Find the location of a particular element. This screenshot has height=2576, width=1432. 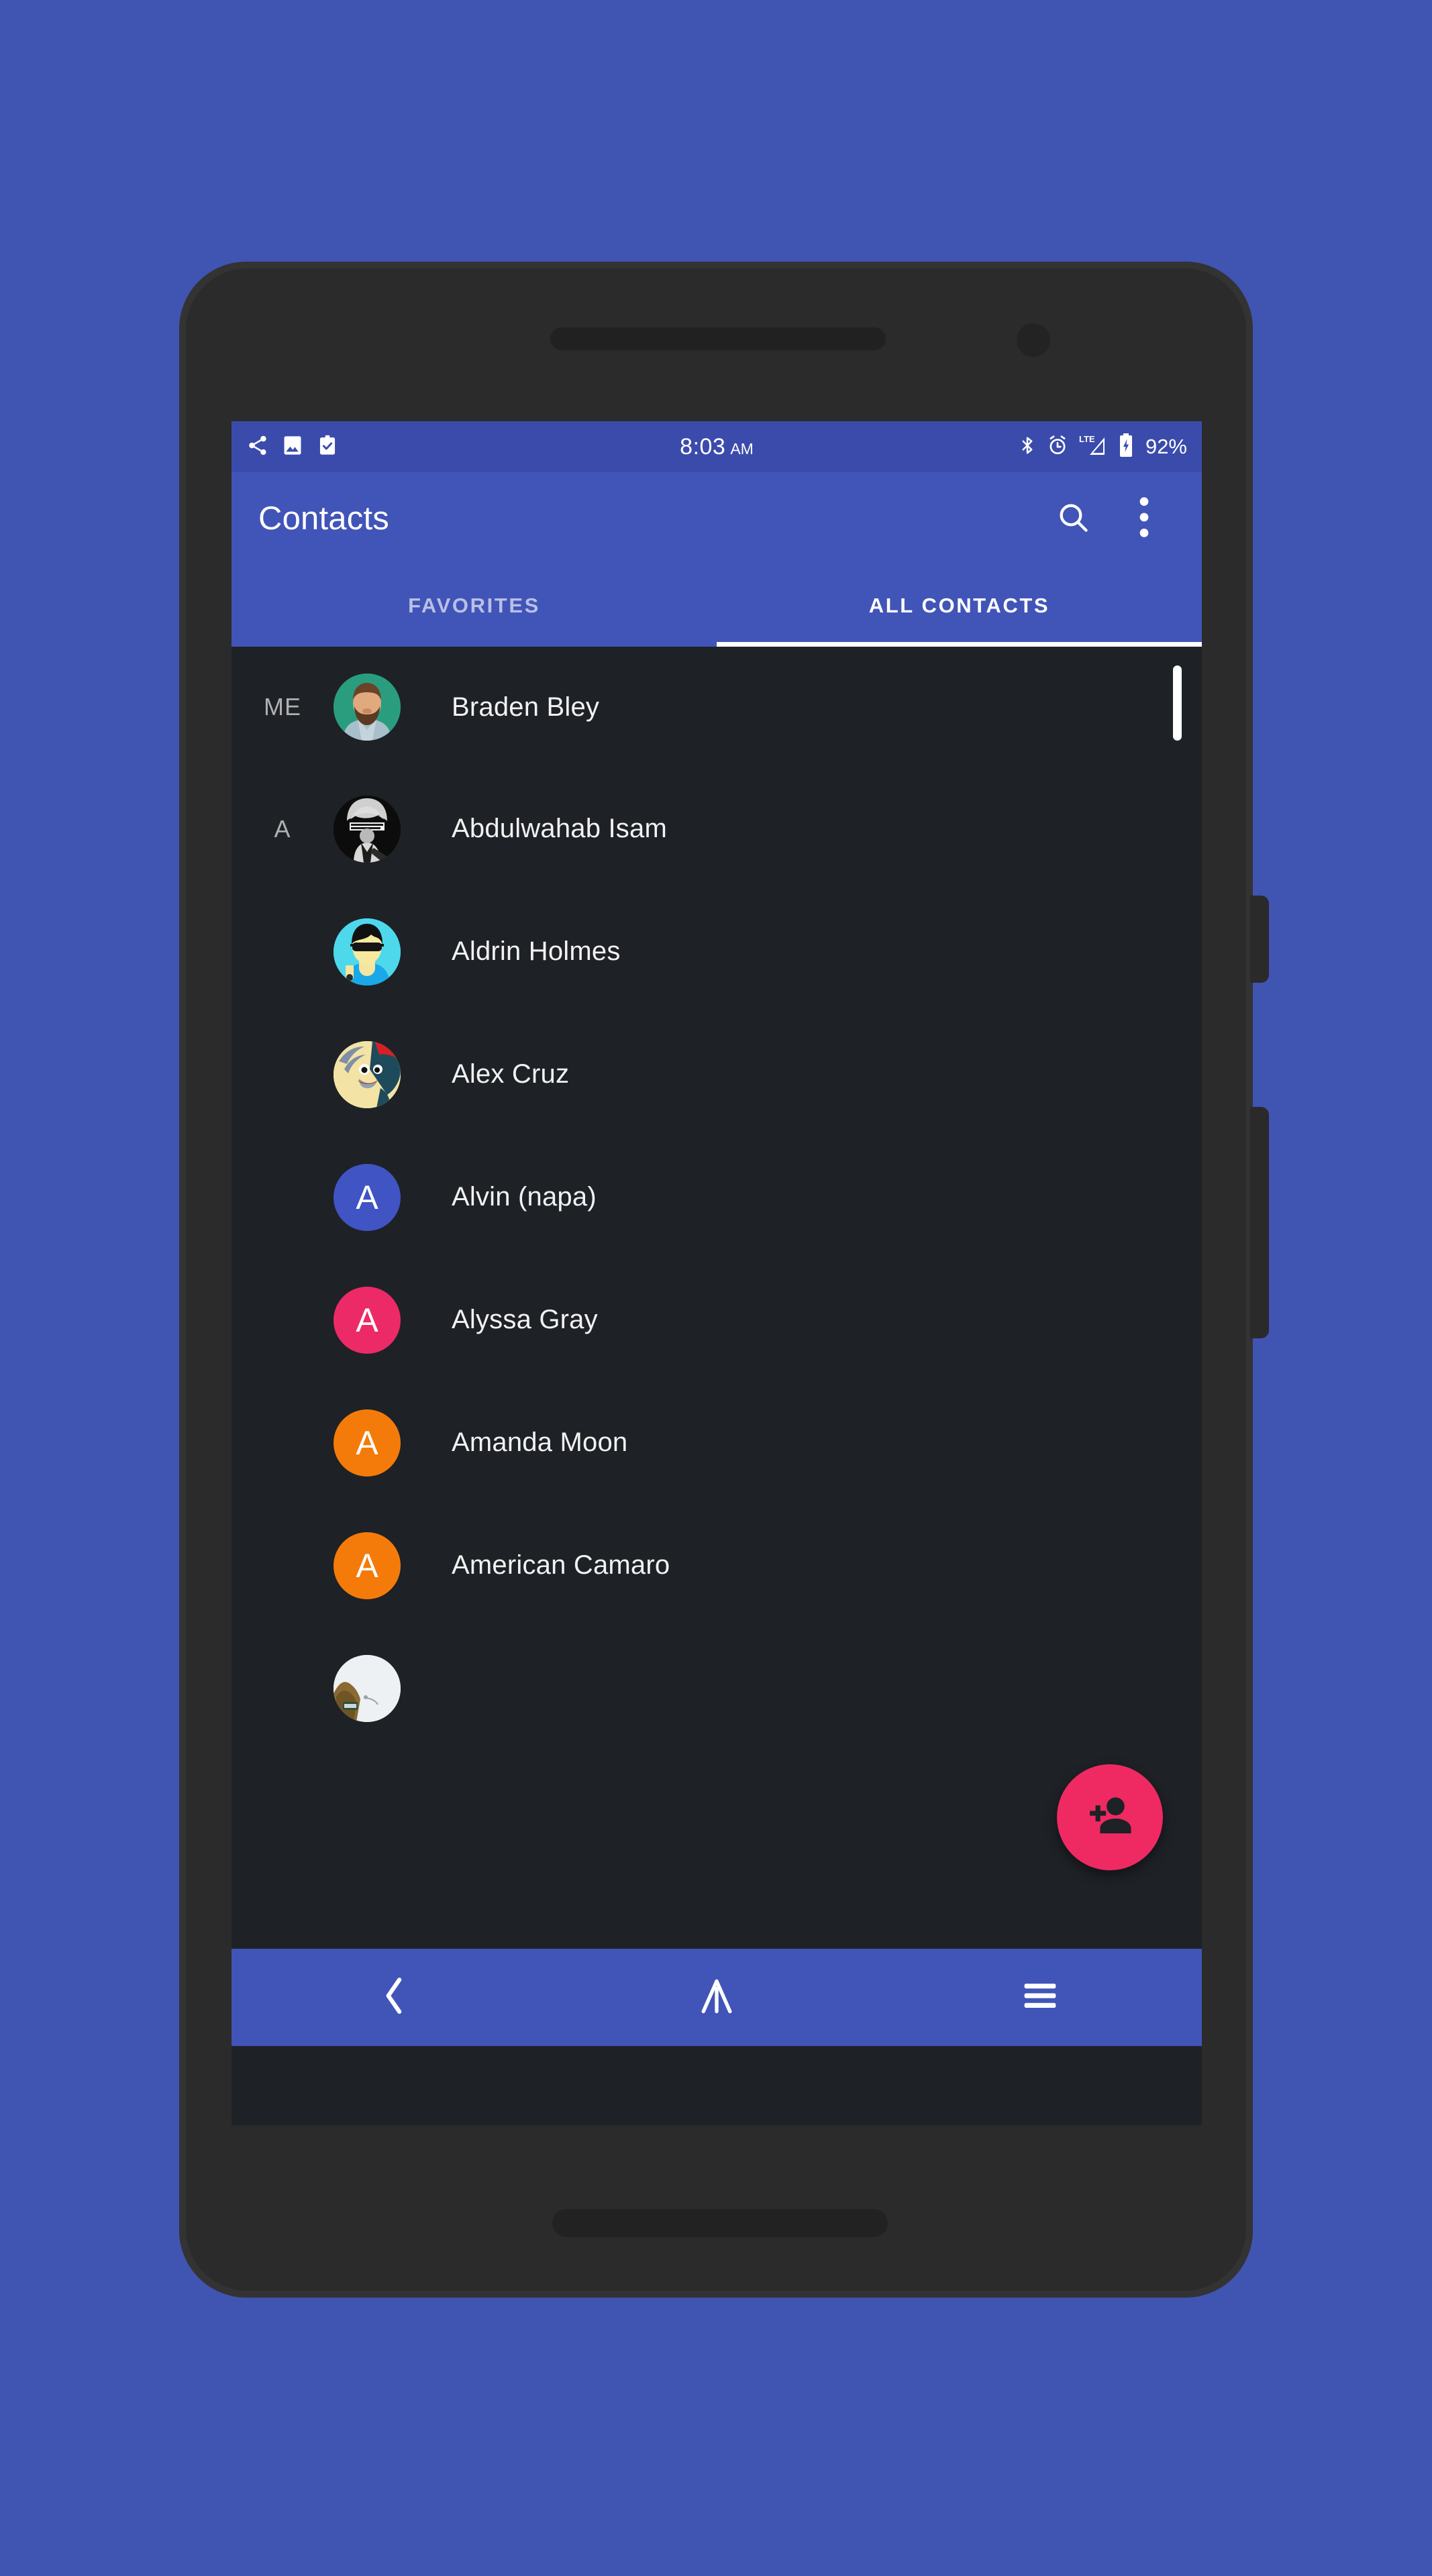

navigation-bar is located at coordinates (717, 1997).